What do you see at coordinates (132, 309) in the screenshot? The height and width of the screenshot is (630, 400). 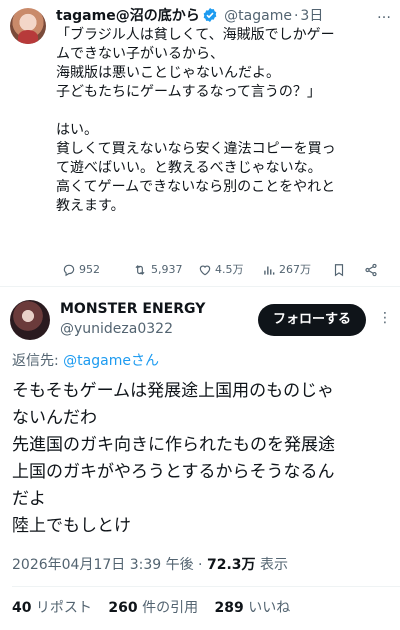 I see `author-name: MONSTER ENERGY` at bounding box center [132, 309].